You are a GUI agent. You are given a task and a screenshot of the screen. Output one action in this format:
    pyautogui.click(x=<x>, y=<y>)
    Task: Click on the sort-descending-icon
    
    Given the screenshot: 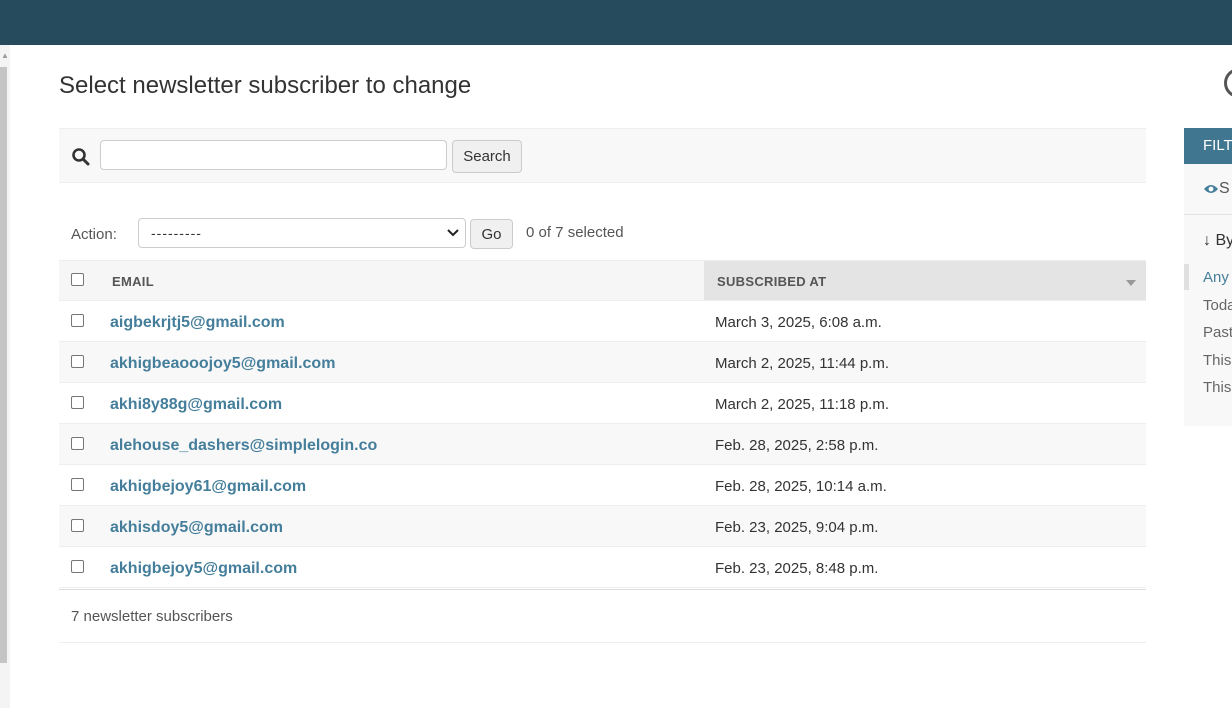 What is the action you would take?
    pyautogui.click(x=1131, y=283)
    